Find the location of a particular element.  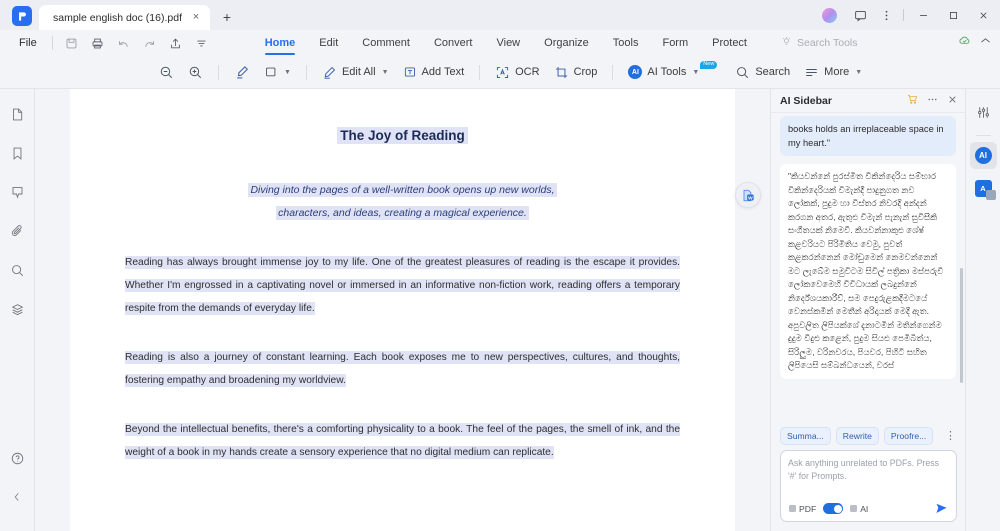

ai-badge: AI is located at coordinates (983, 155).